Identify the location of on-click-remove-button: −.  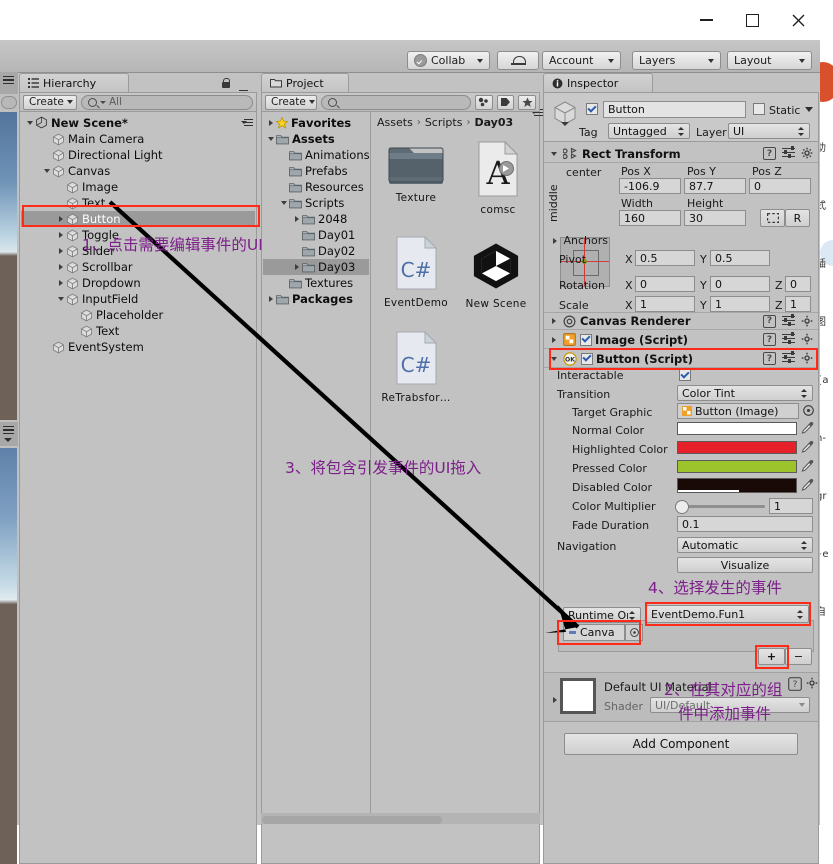
(798, 656).